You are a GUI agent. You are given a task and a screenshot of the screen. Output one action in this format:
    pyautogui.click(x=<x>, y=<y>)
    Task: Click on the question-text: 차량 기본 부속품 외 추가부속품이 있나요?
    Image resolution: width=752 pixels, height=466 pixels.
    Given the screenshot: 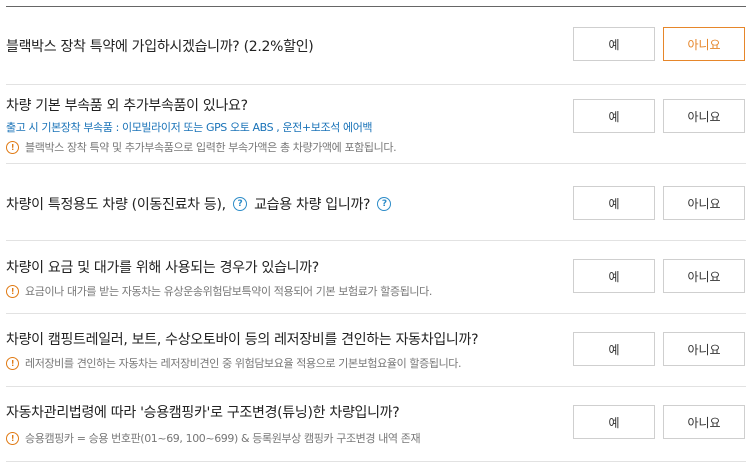 What is the action you would take?
    pyautogui.click(x=127, y=106)
    